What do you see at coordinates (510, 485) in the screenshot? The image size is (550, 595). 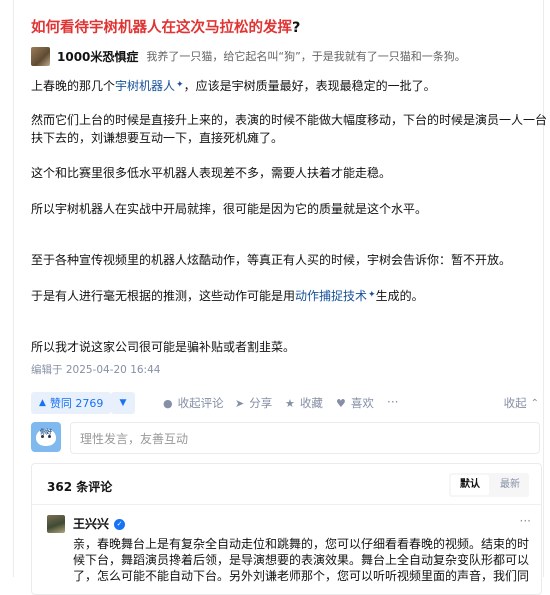 I see `sort-latest-tab: 最新` at bounding box center [510, 485].